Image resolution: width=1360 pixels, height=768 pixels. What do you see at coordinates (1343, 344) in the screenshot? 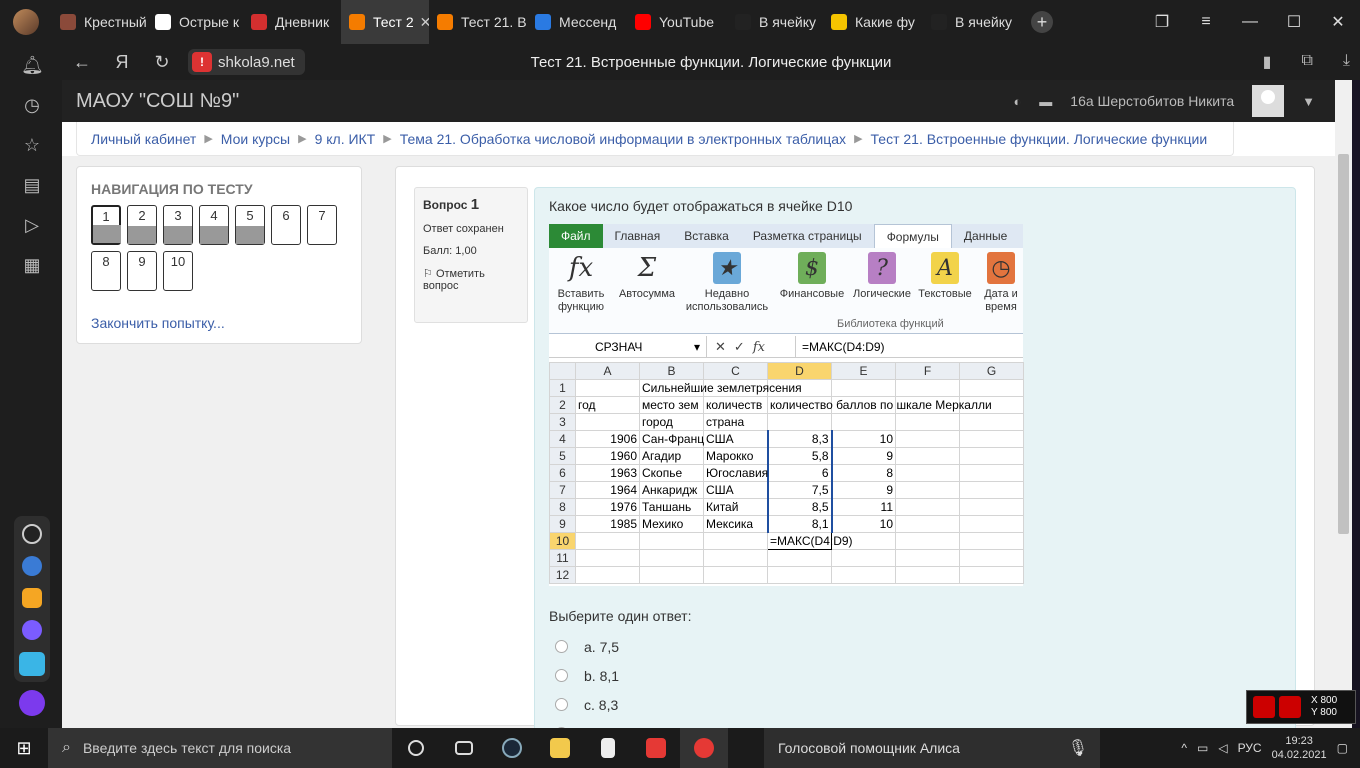
I see `scrollbar-thumb` at bounding box center [1343, 344].